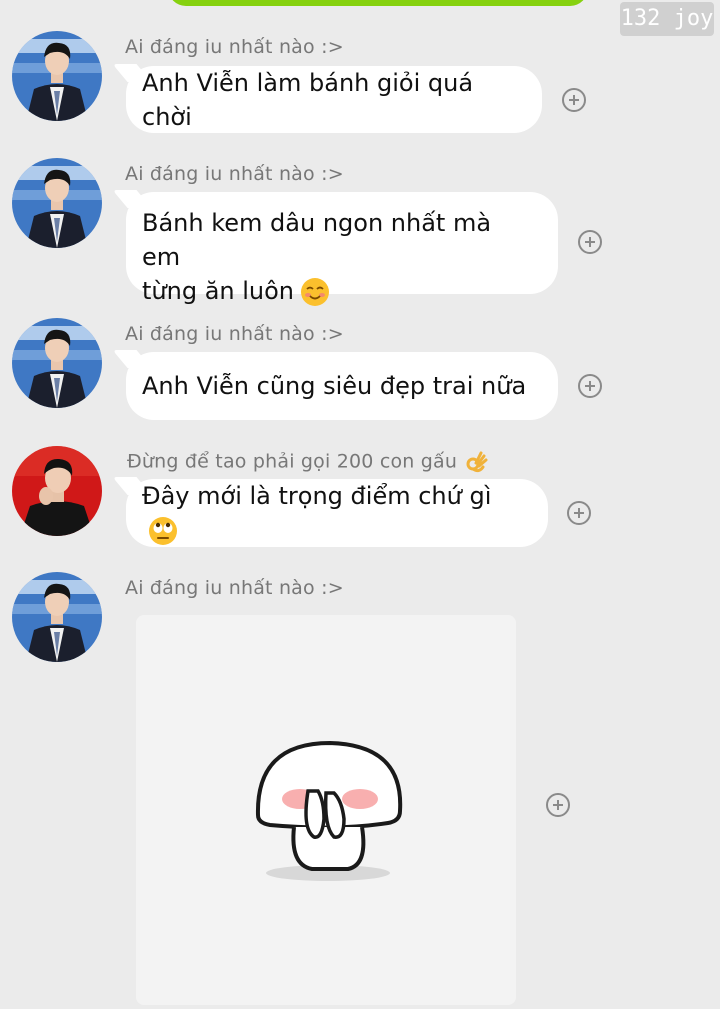 This screenshot has height=1009, width=720. Describe the element at coordinates (334, 386) in the screenshot. I see `message-text: Anh Viễn cũng siêu đẹp trai nữa` at that location.